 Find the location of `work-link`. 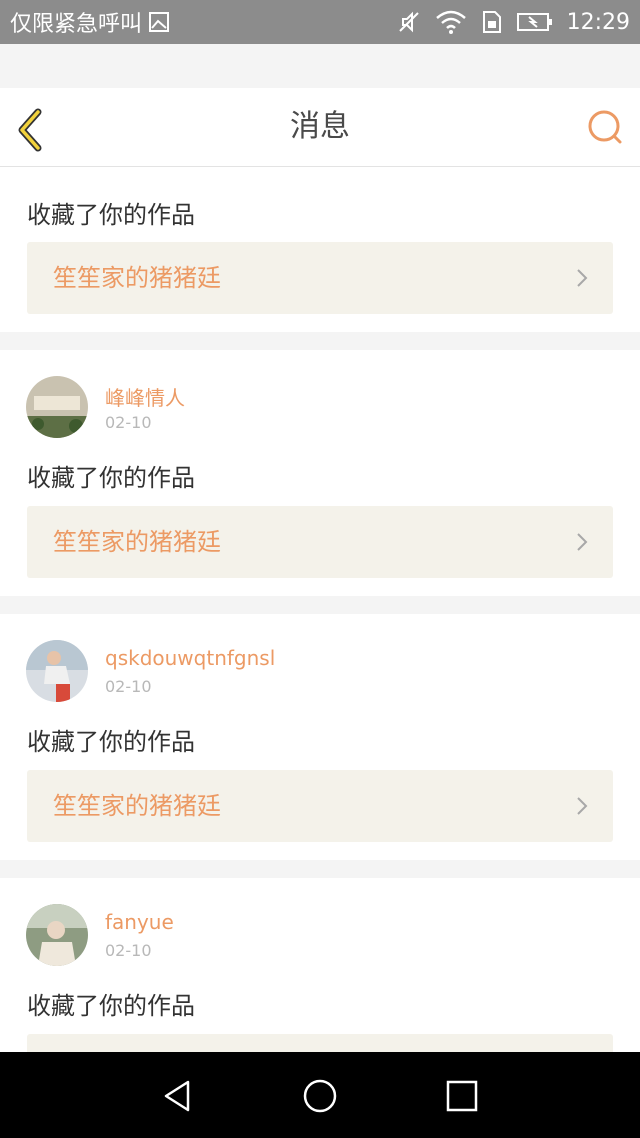

work-link is located at coordinates (320, 1043).